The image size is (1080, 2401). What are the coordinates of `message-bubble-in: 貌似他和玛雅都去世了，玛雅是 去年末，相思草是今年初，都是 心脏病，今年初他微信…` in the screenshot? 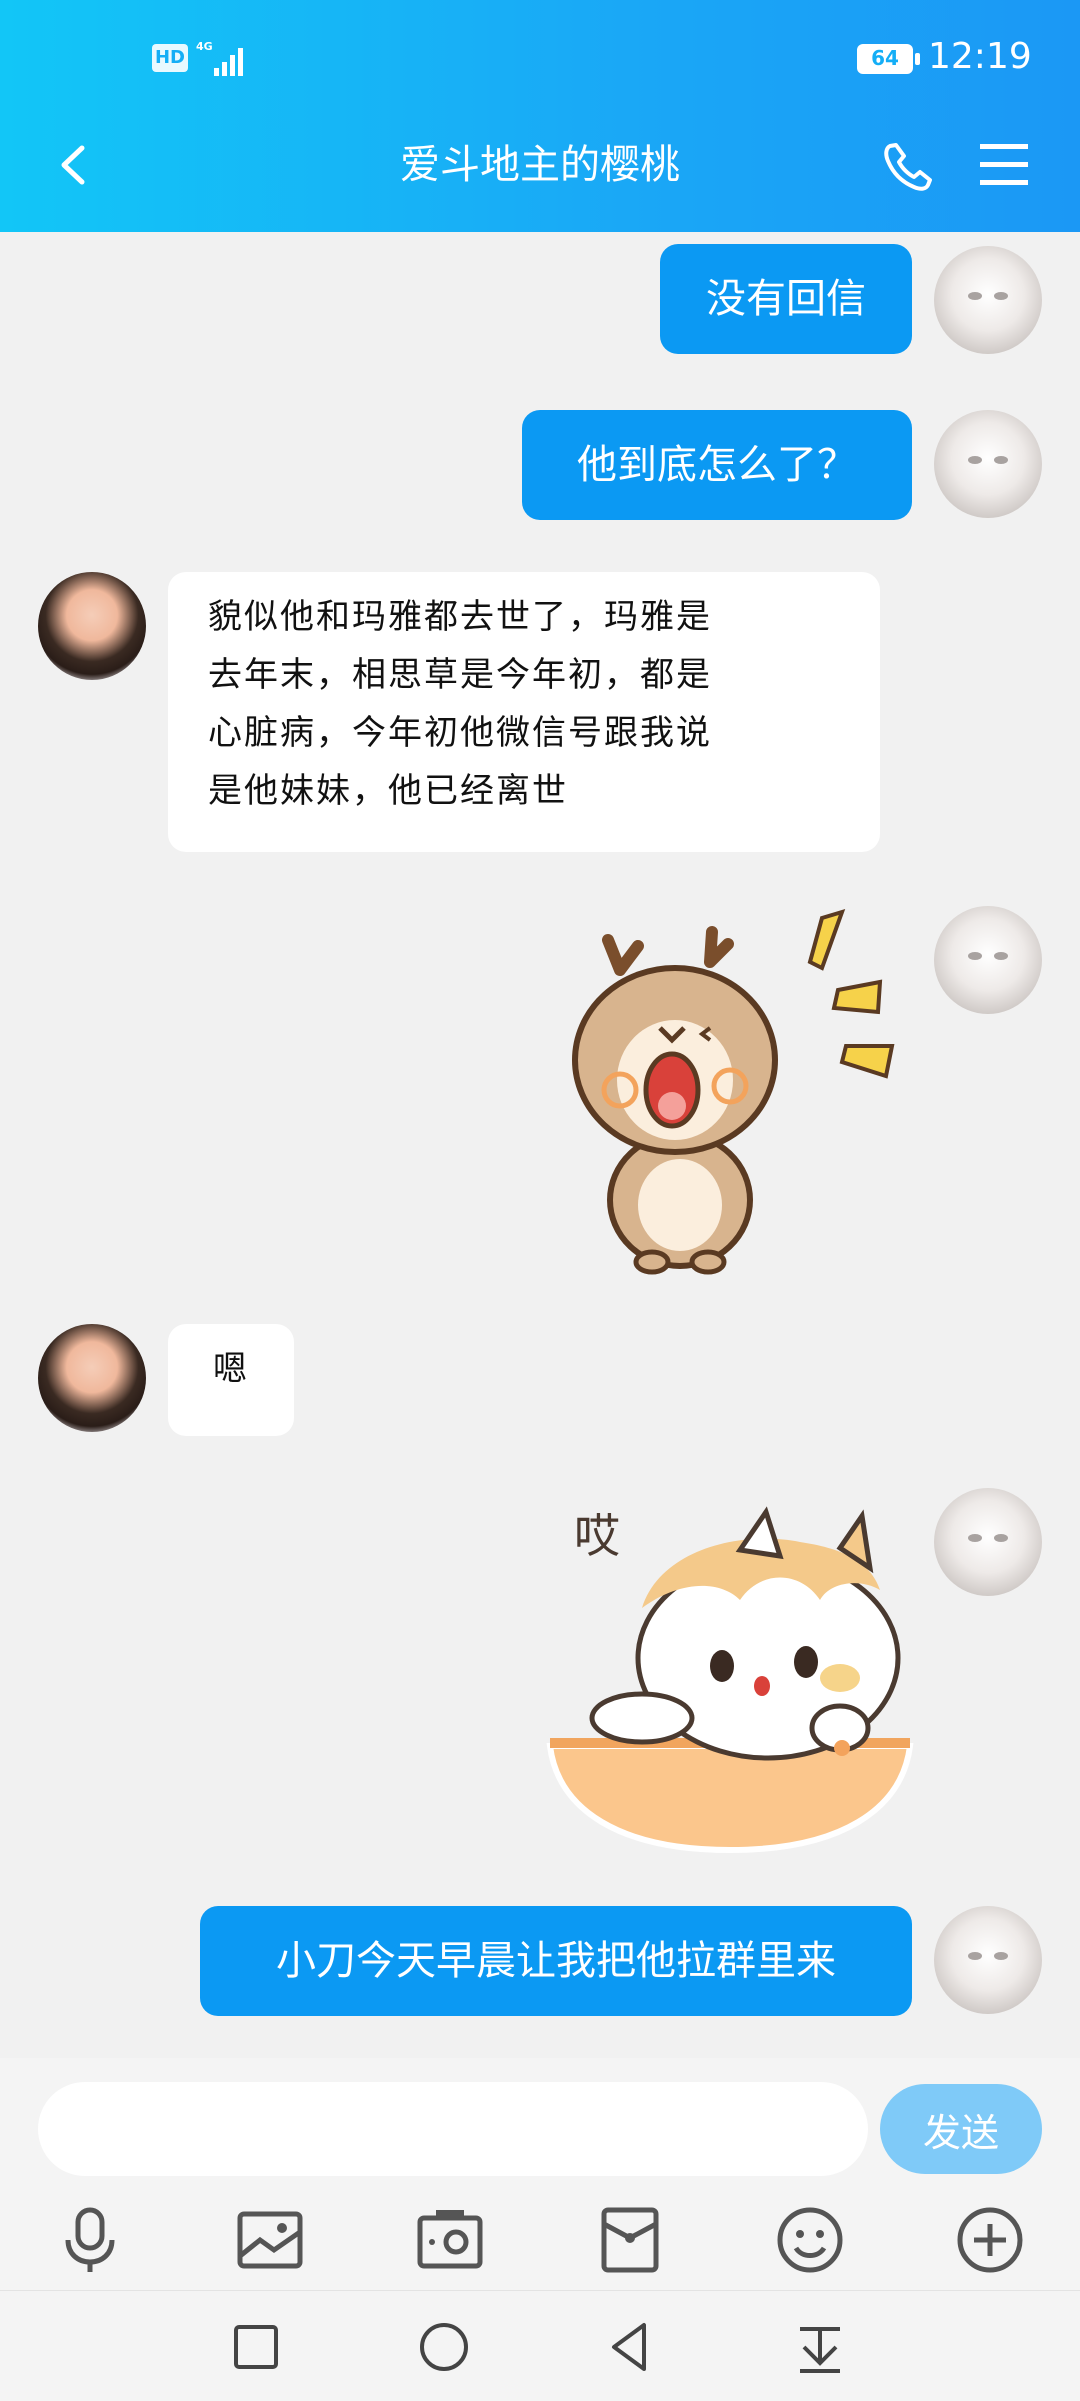 It's located at (524, 712).